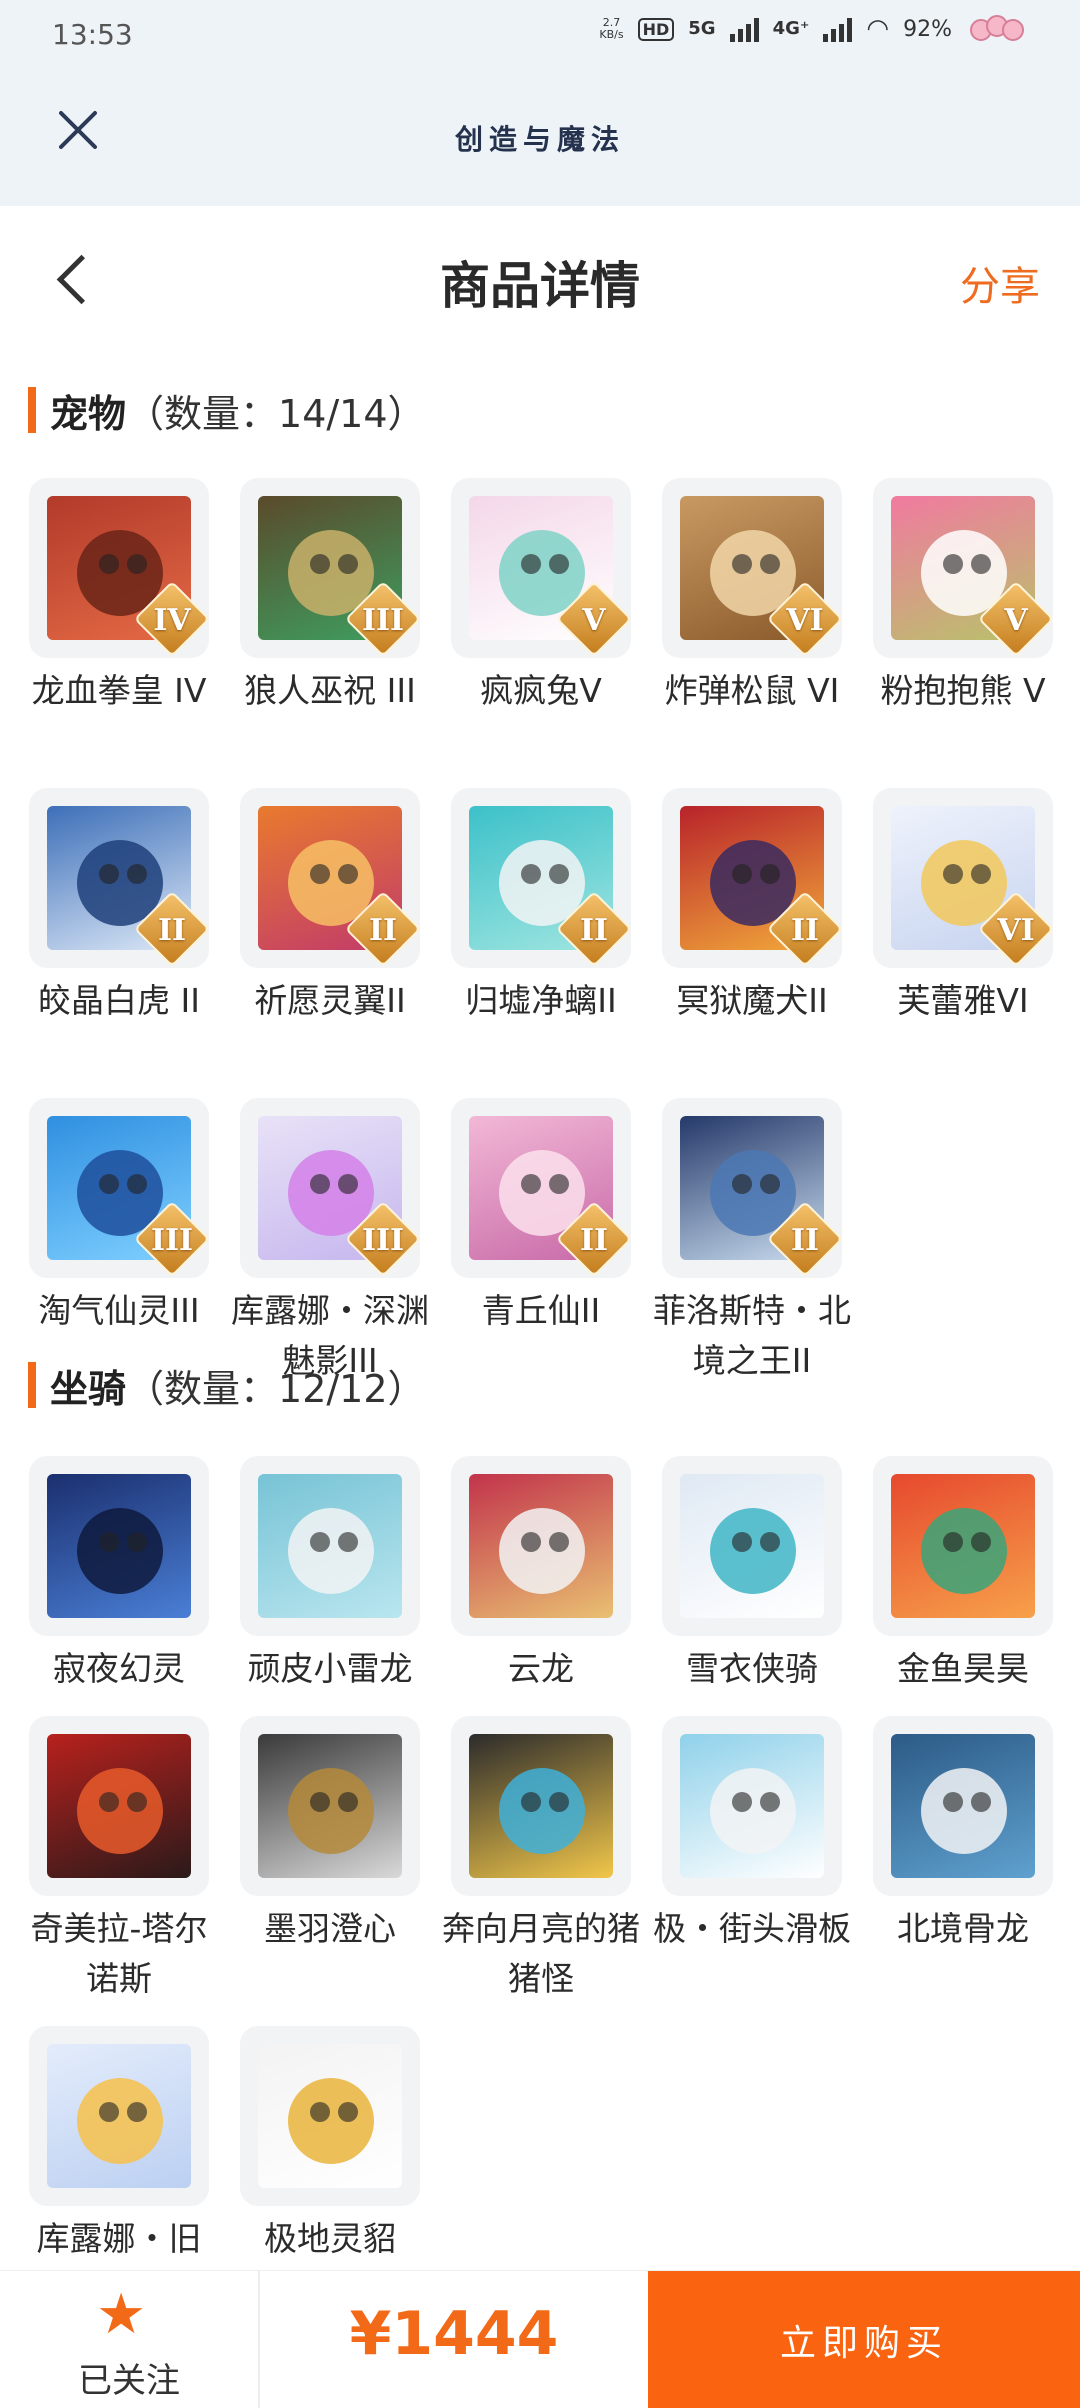 This screenshot has height=2408, width=1080. I want to click on follow-button: ★ 已关注, so click(129, 2339).